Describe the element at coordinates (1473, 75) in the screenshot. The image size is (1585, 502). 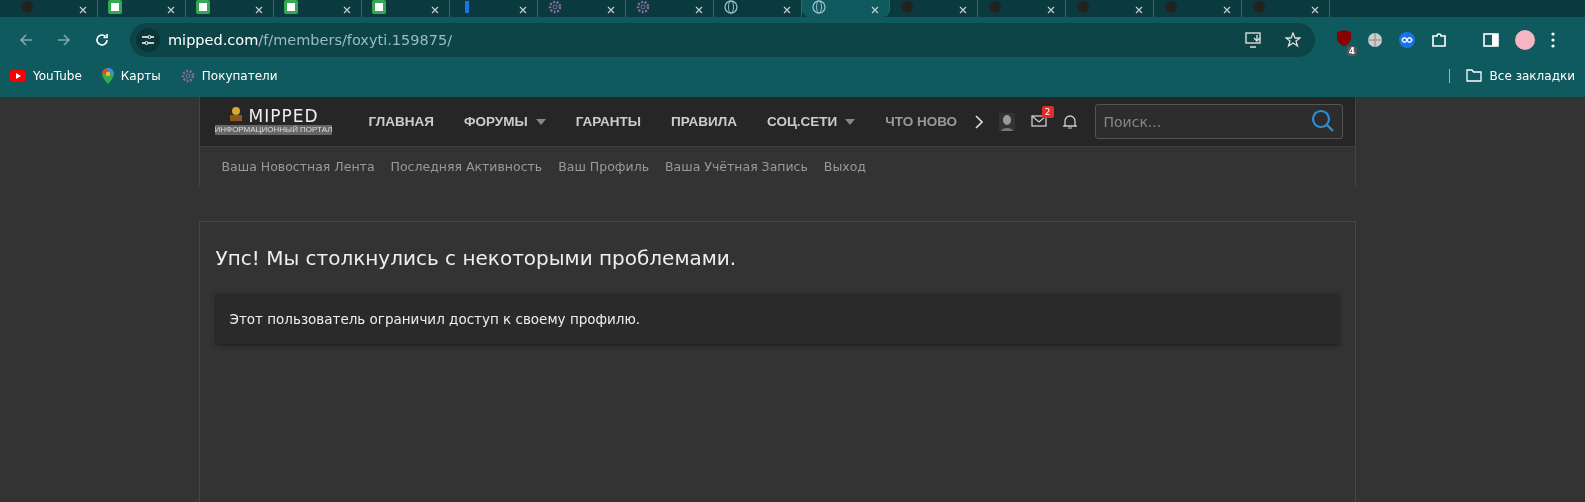
I see `folder-icon` at that location.